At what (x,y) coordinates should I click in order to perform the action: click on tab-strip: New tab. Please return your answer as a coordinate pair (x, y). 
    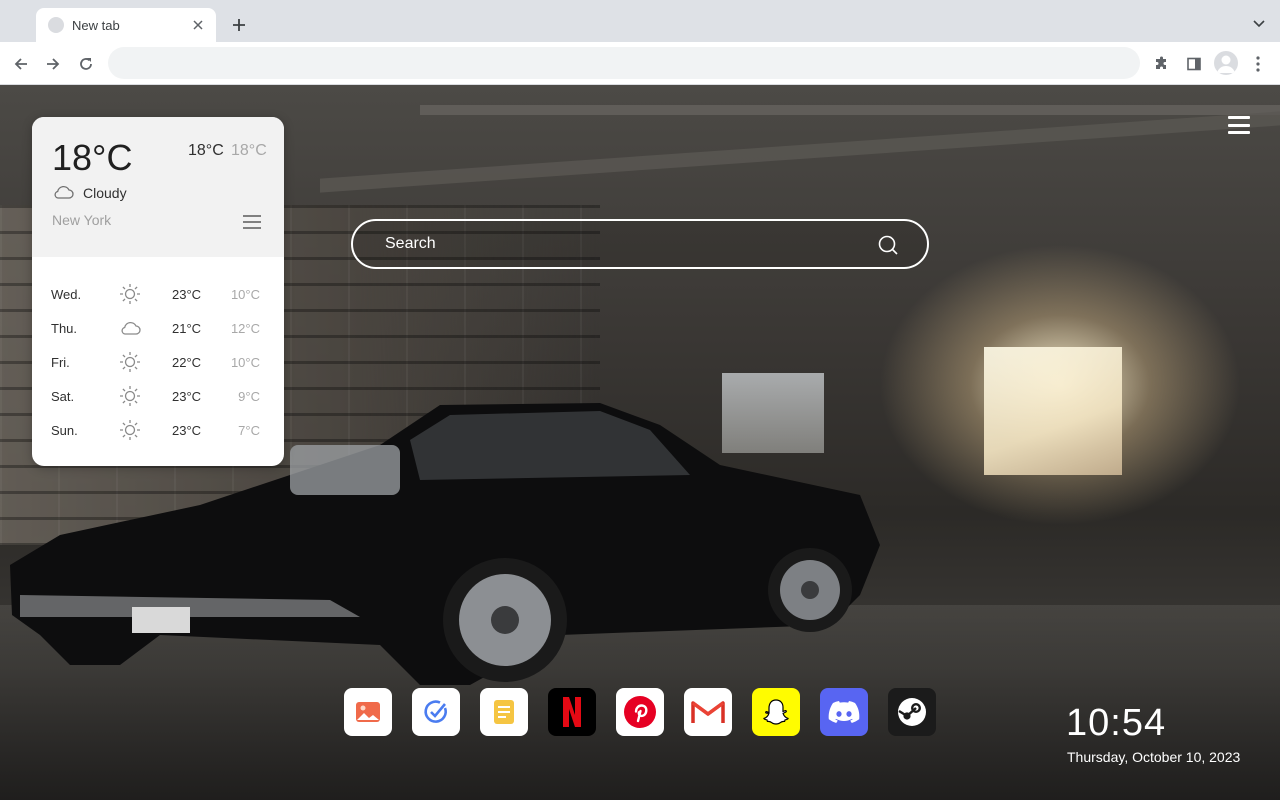
    Looking at the image, I should click on (640, 21).